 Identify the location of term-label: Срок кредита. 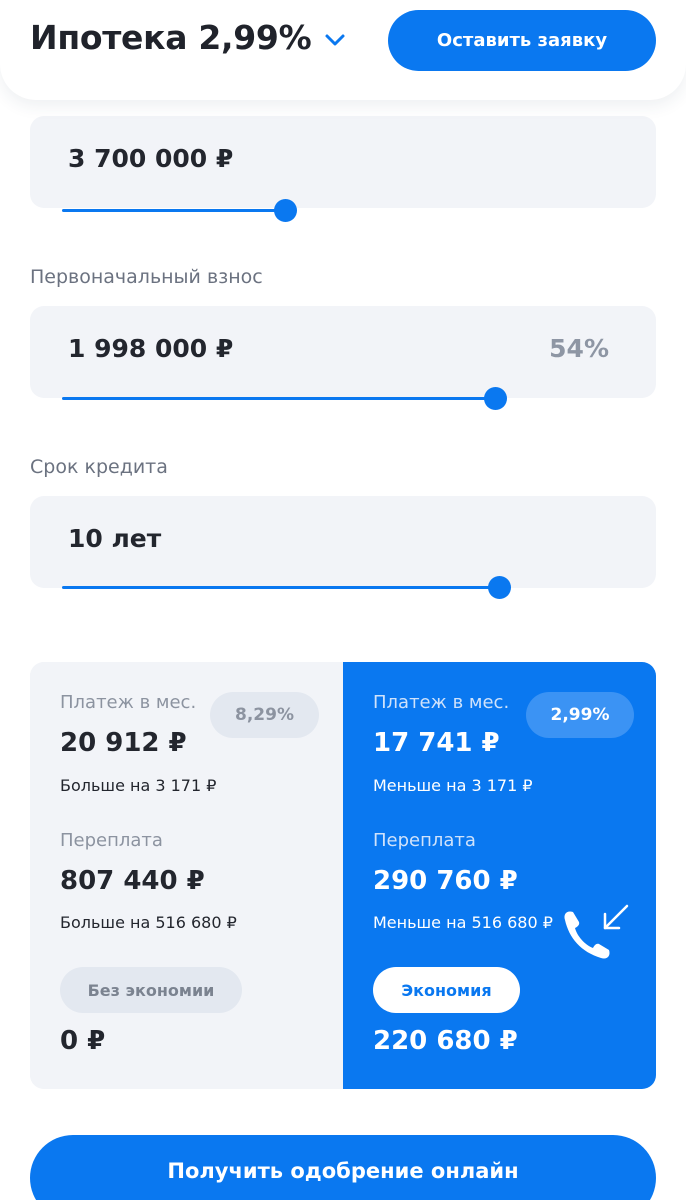
(99, 467).